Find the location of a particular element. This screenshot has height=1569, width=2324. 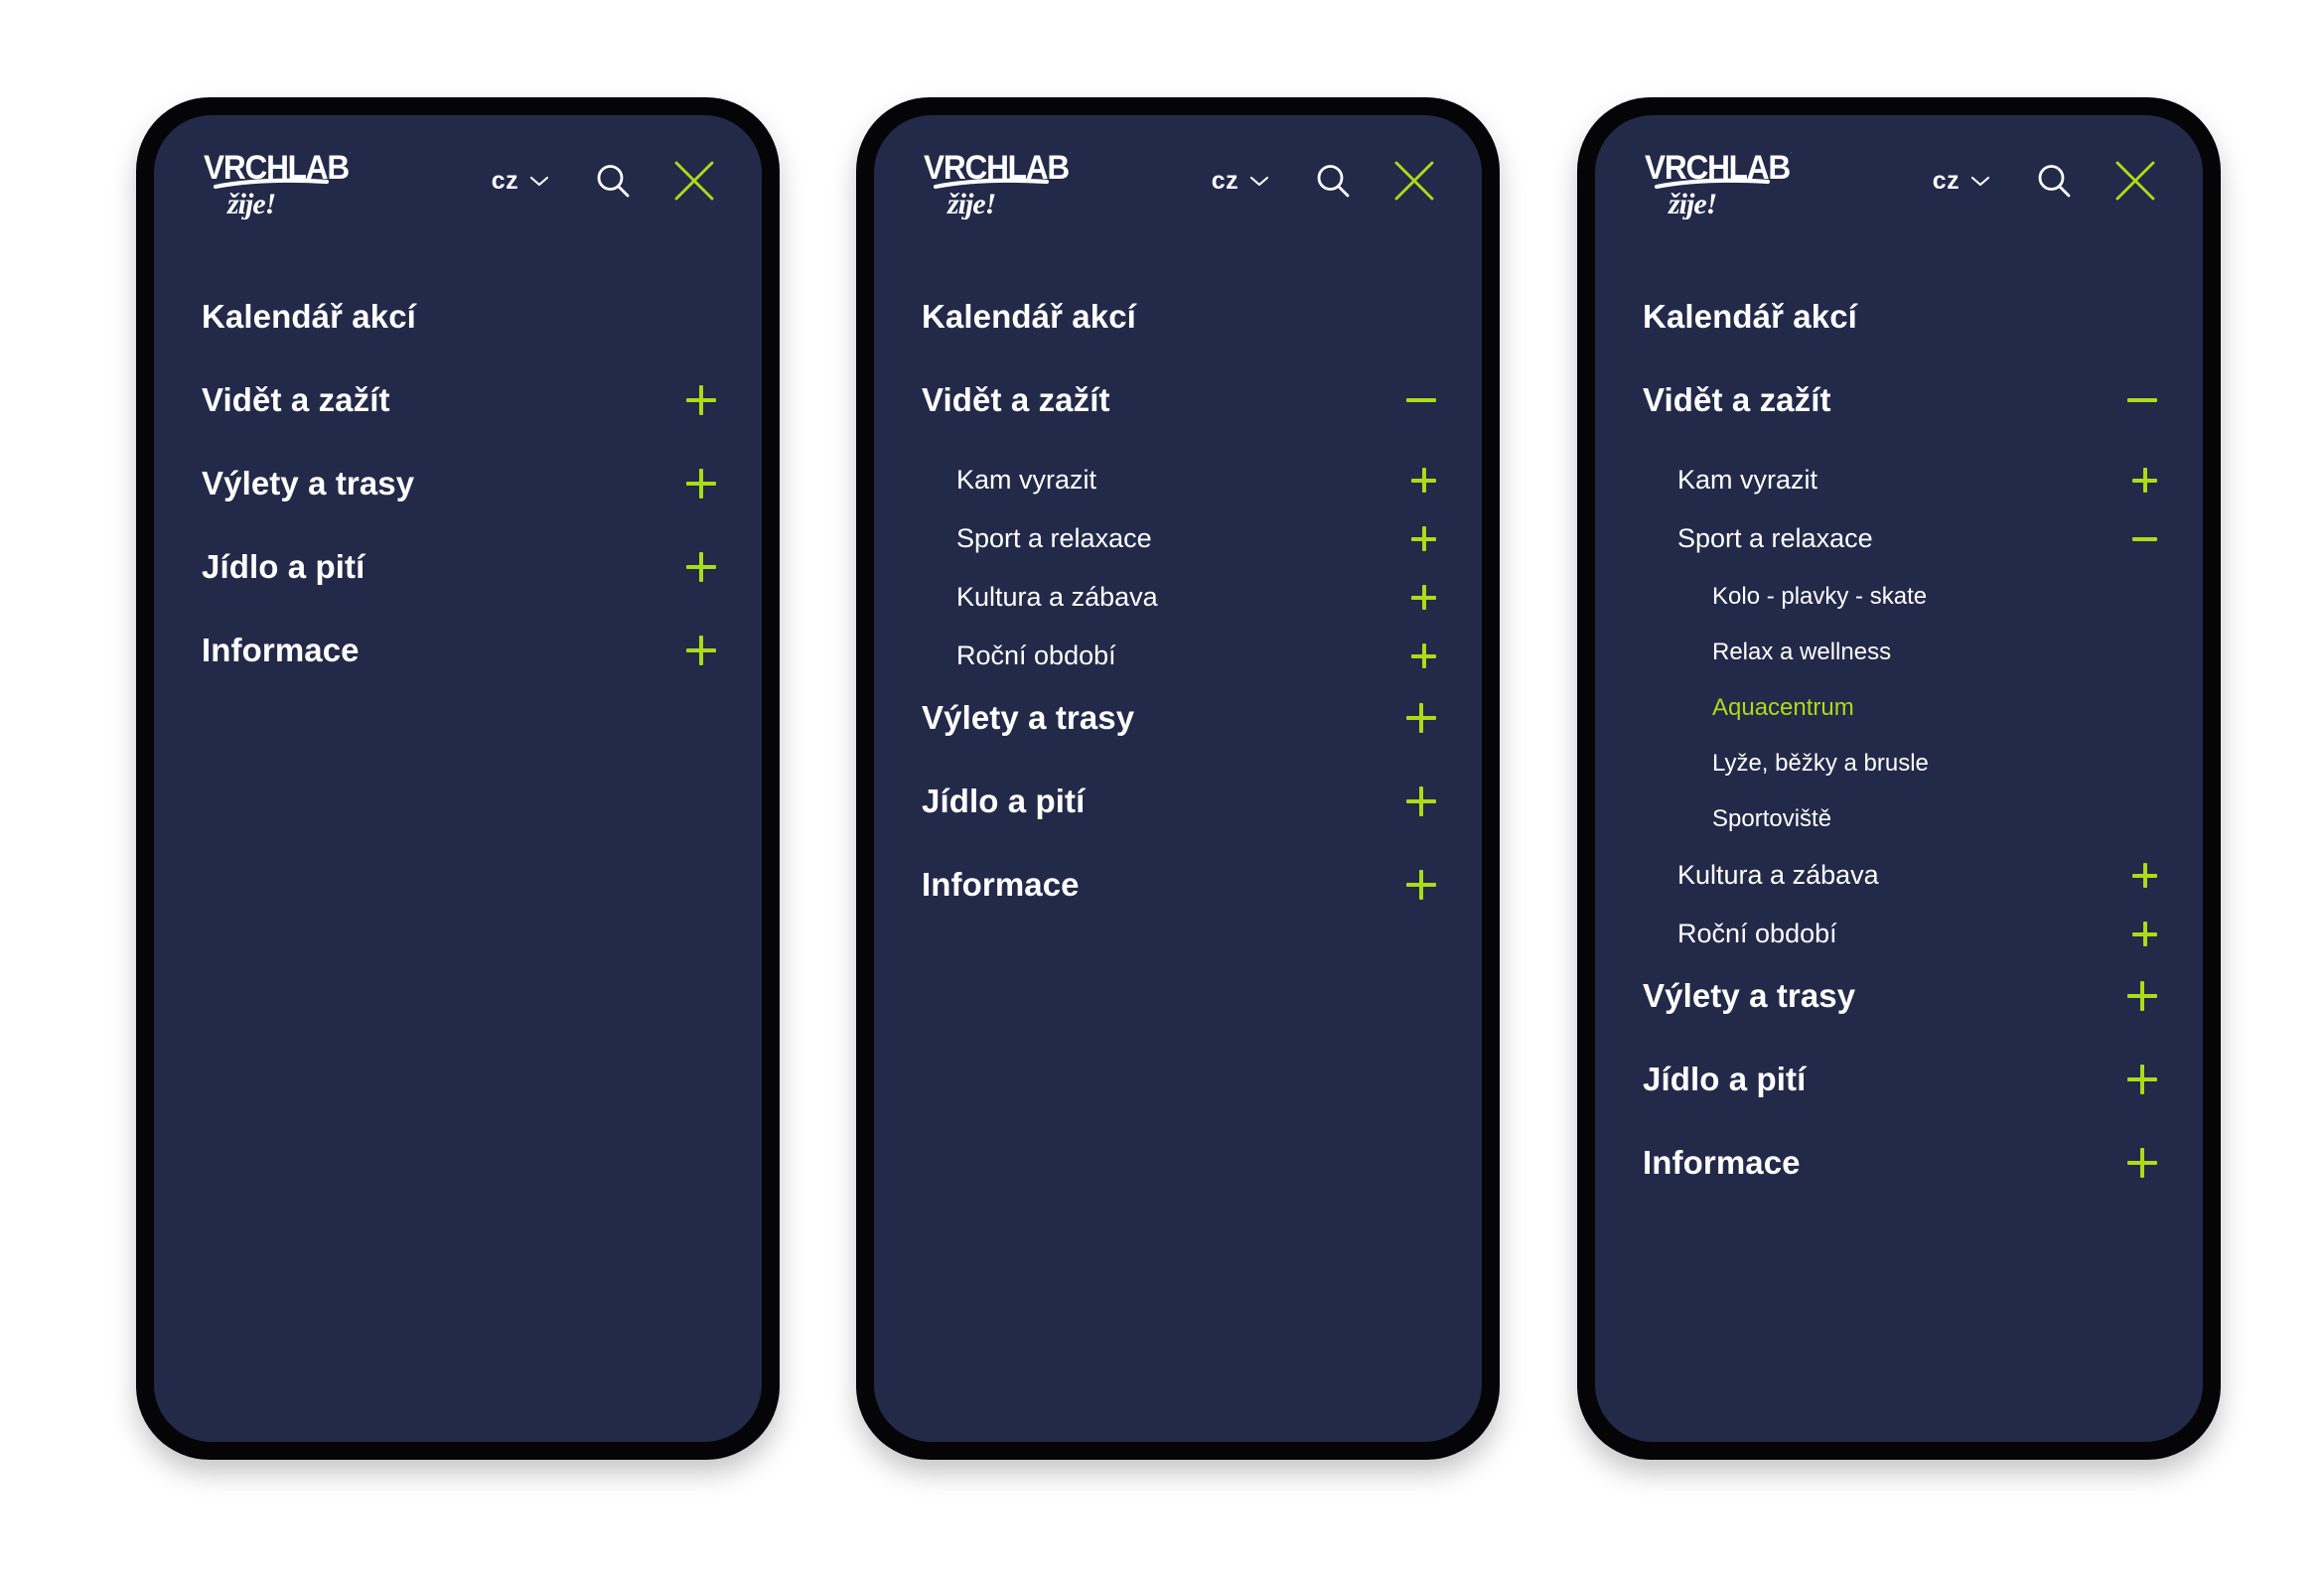

nav-item-level3: Aquacentrum is located at coordinates (1900, 708).